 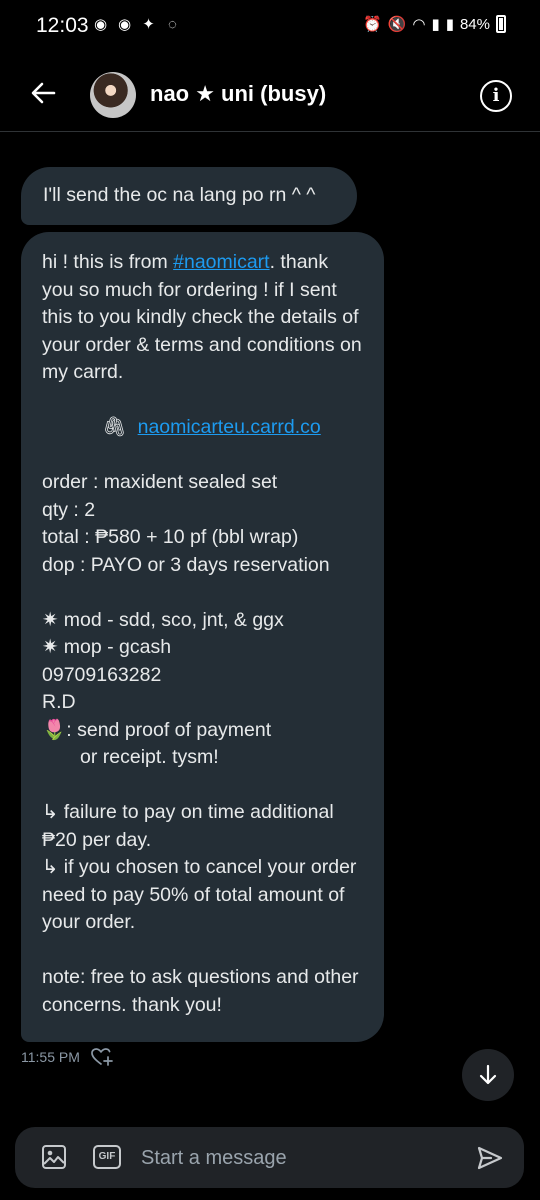 What do you see at coordinates (496, 96) in the screenshot?
I see `info-icon: i` at bounding box center [496, 96].